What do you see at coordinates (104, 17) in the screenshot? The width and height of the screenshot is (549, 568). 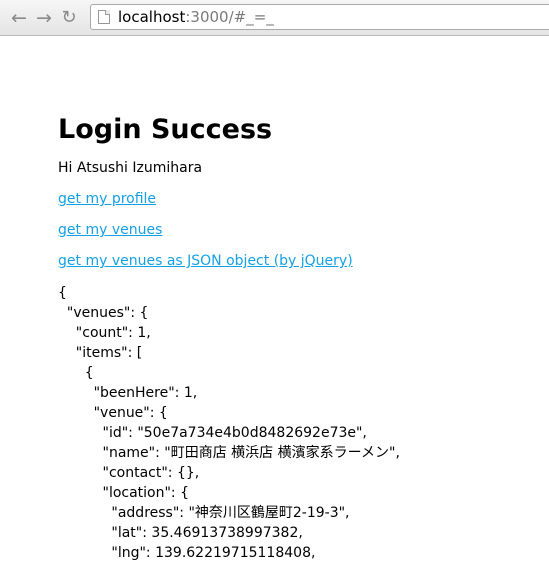 I see `page-icon` at bounding box center [104, 17].